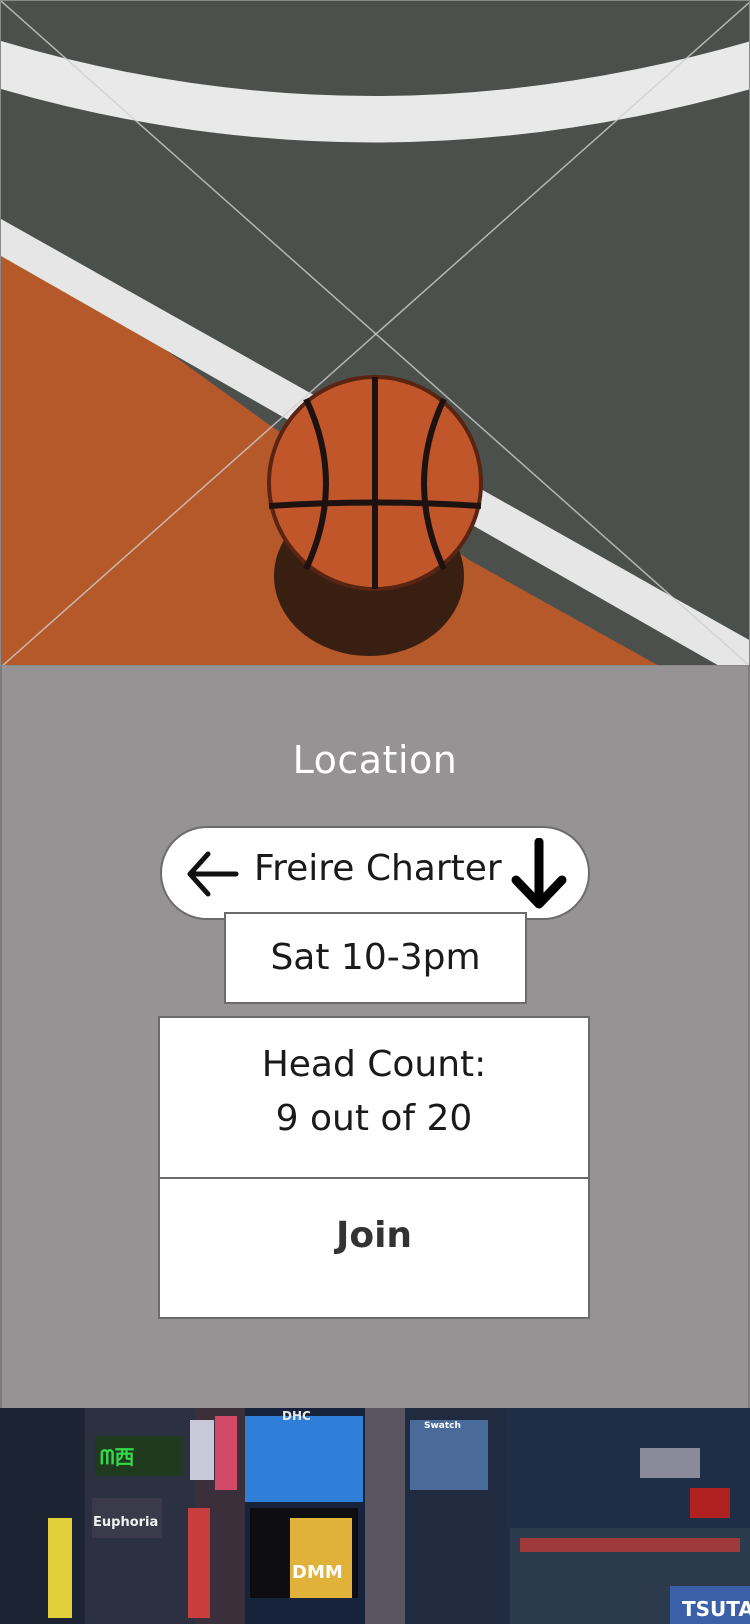 This screenshot has width=750, height=1624. What do you see at coordinates (374, 1248) in the screenshot?
I see `join-button: Join` at bounding box center [374, 1248].